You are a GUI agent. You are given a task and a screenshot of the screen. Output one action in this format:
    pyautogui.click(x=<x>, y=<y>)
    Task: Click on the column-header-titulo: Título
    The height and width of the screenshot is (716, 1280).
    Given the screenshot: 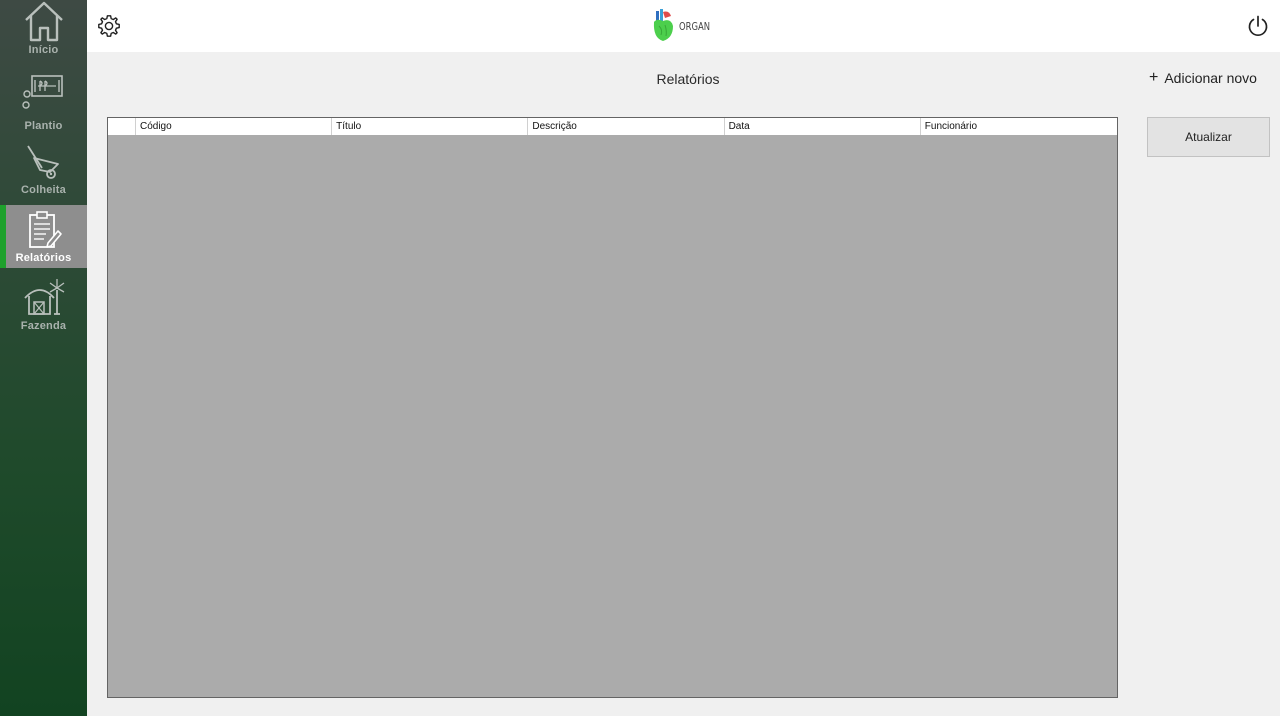 What is the action you would take?
    pyautogui.click(x=430, y=126)
    